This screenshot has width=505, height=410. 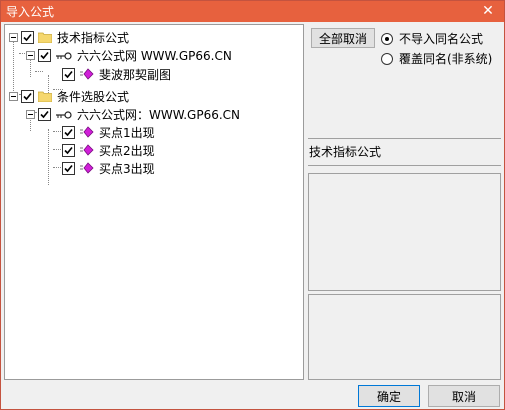 I want to click on tree-node-group2-item: 买点1出现, so click(x=108, y=132).